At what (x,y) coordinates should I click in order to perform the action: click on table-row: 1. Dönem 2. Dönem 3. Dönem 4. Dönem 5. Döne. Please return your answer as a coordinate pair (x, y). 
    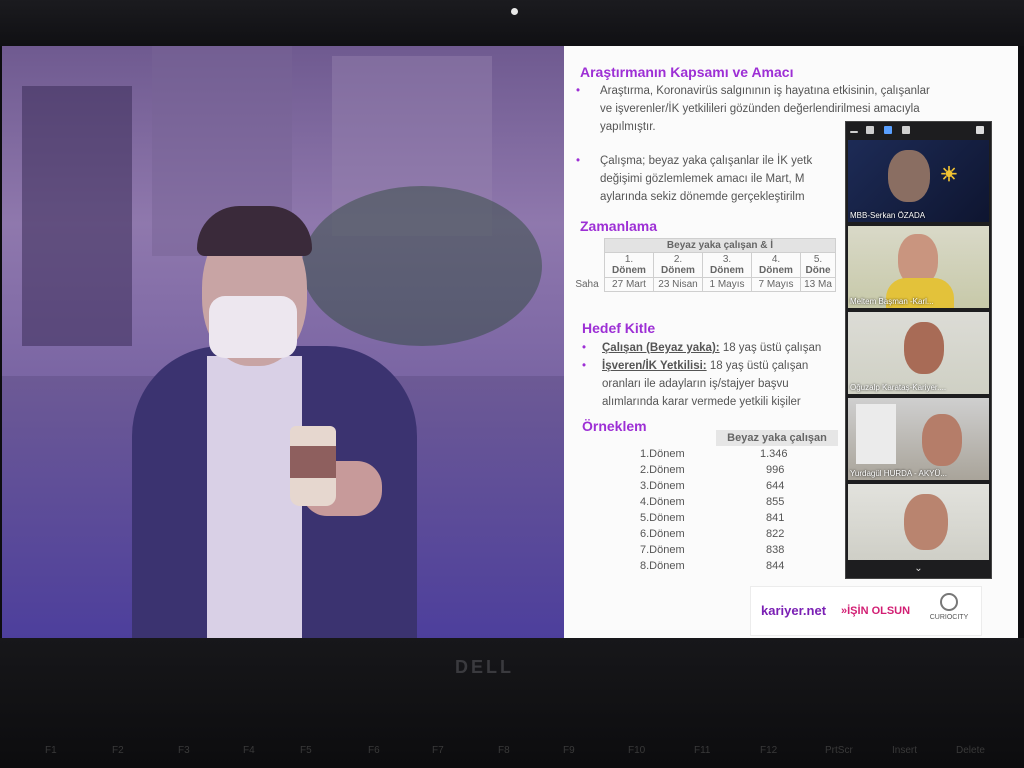
    Looking at the image, I should click on (703, 265).